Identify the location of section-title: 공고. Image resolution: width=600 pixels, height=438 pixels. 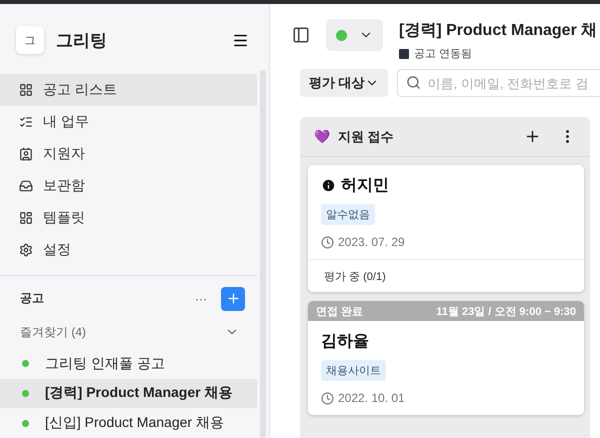
(32, 299).